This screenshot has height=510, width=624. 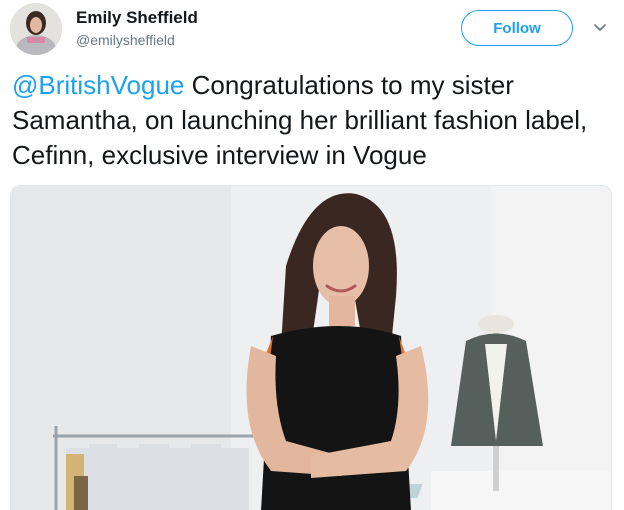 I want to click on avatar-image, so click(x=36, y=29).